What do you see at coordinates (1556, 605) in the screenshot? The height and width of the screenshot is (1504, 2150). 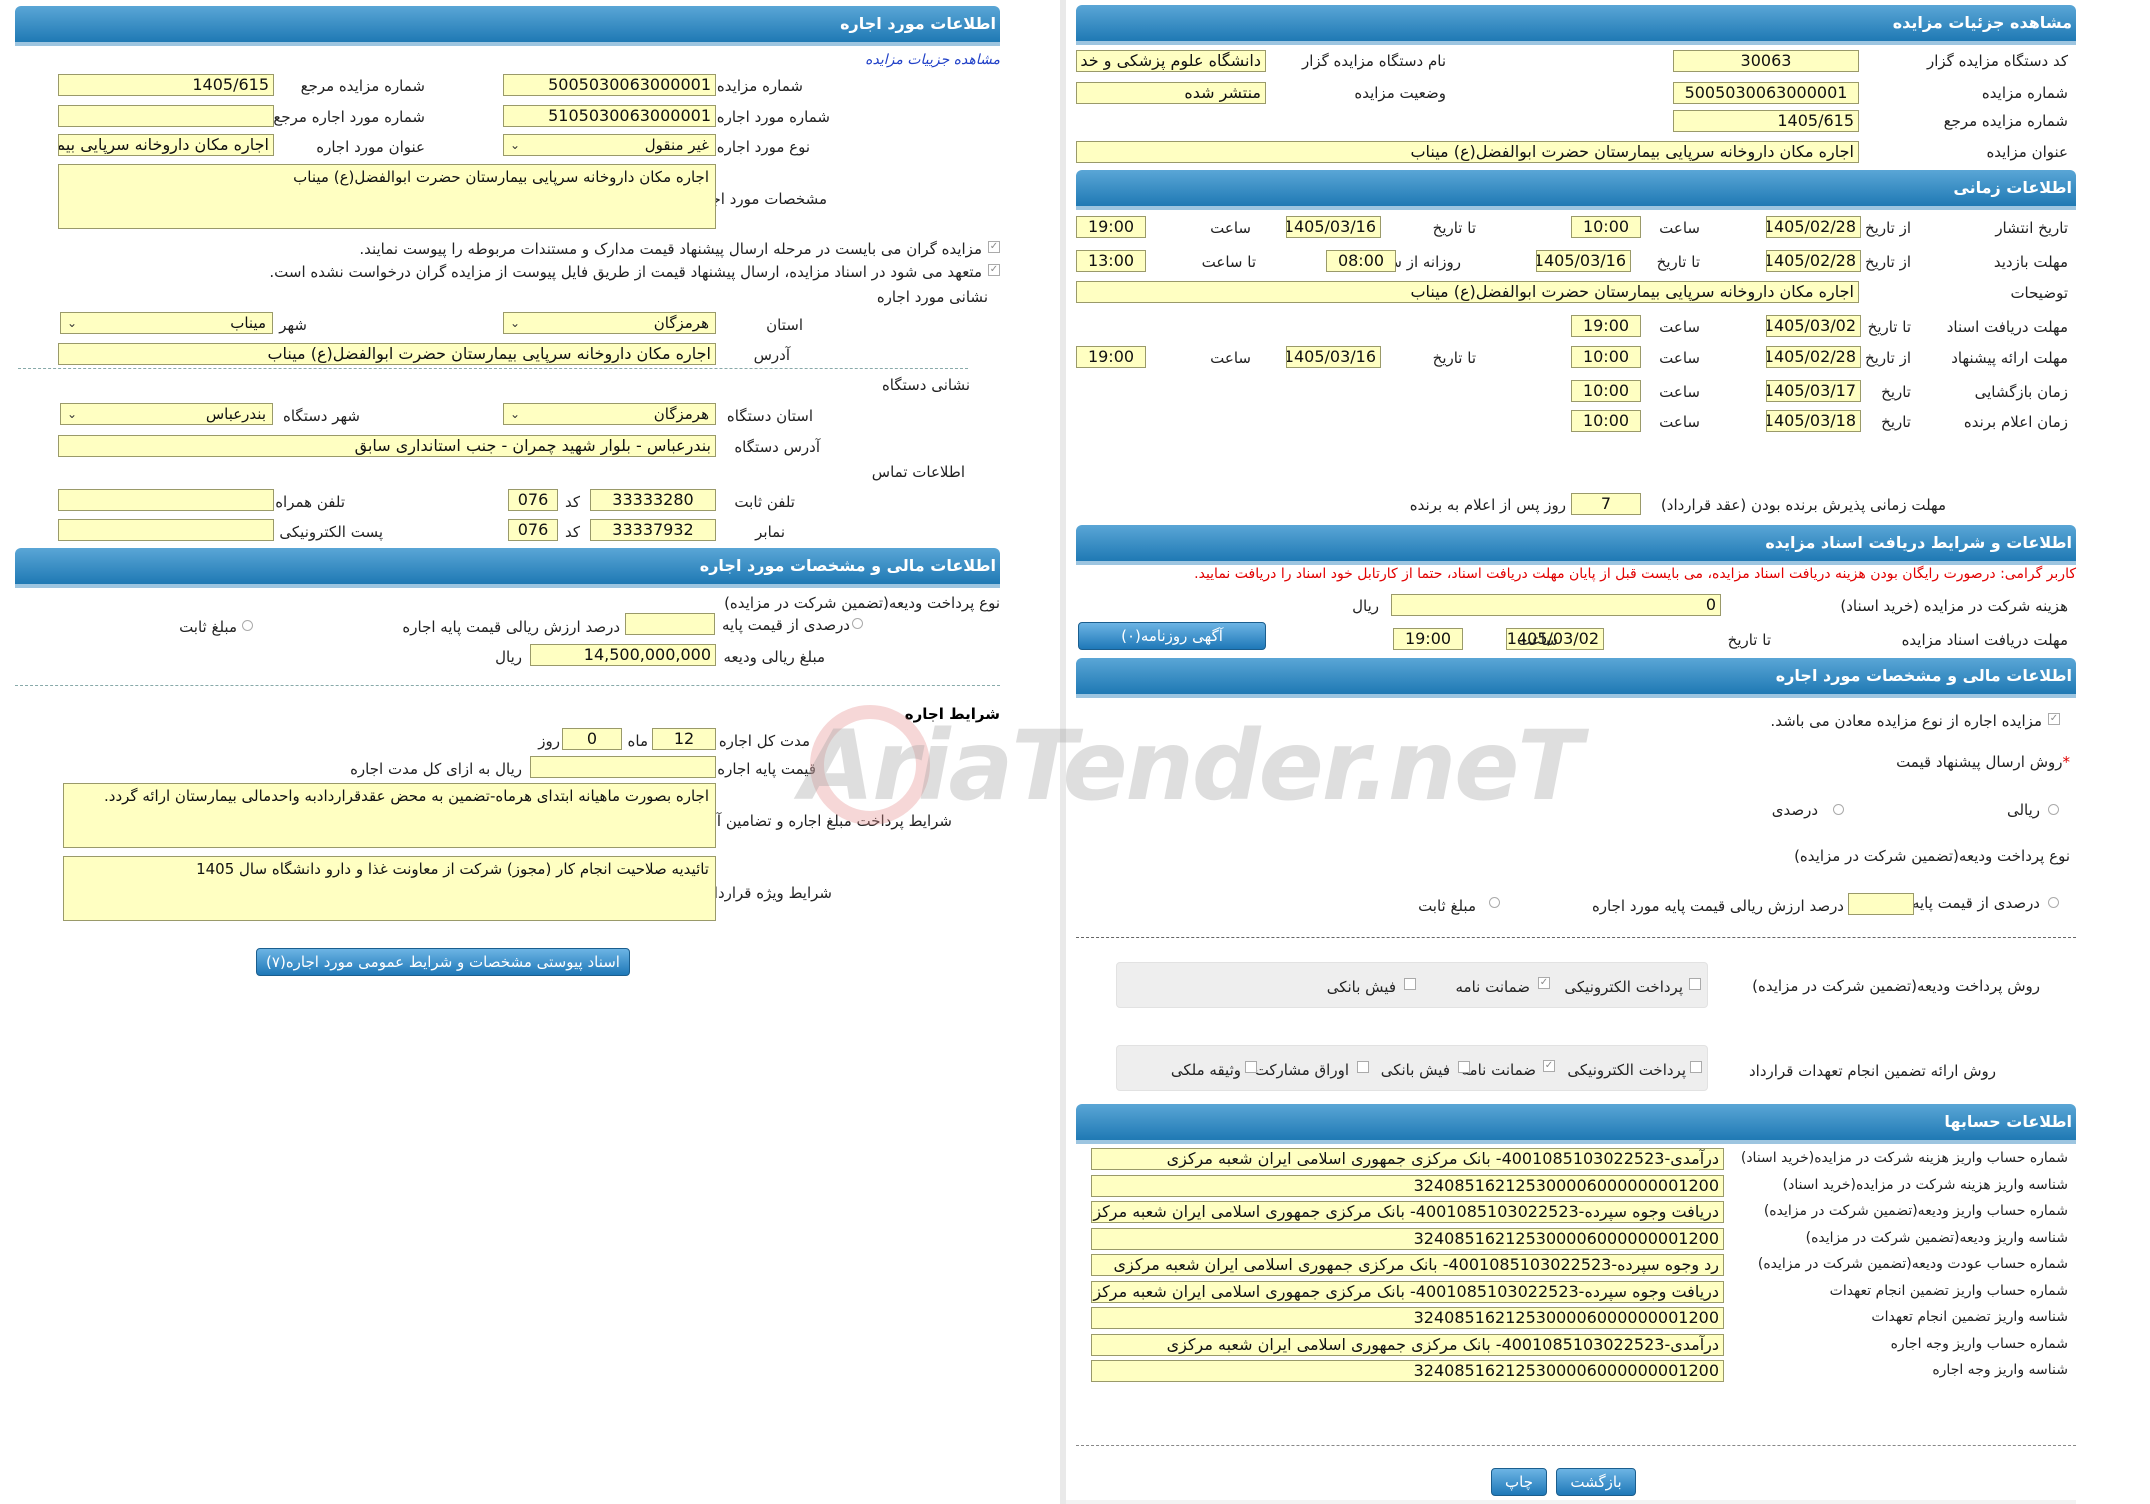 I see `participation-fee-field: 0` at bounding box center [1556, 605].